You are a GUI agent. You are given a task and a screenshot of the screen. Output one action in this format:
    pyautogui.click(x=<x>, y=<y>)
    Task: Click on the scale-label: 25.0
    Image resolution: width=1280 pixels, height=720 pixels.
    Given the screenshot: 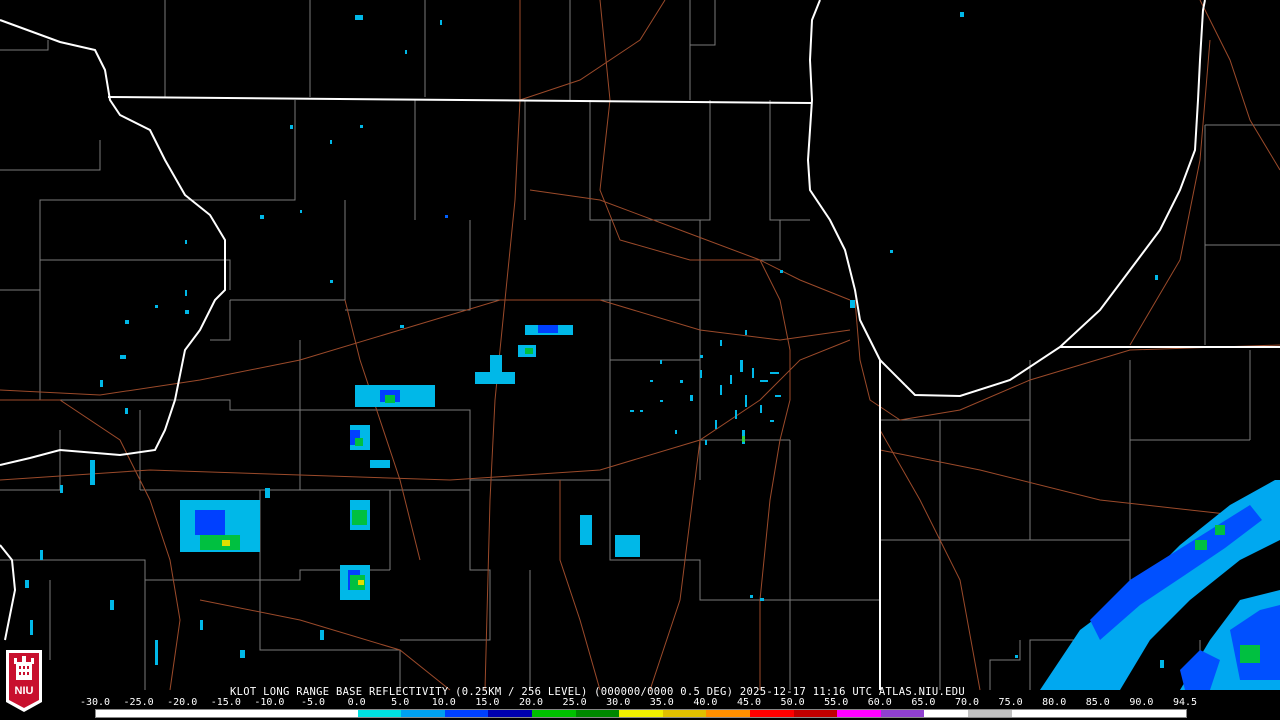 What is the action you would take?
    pyautogui.click(x=574, y=702)
    